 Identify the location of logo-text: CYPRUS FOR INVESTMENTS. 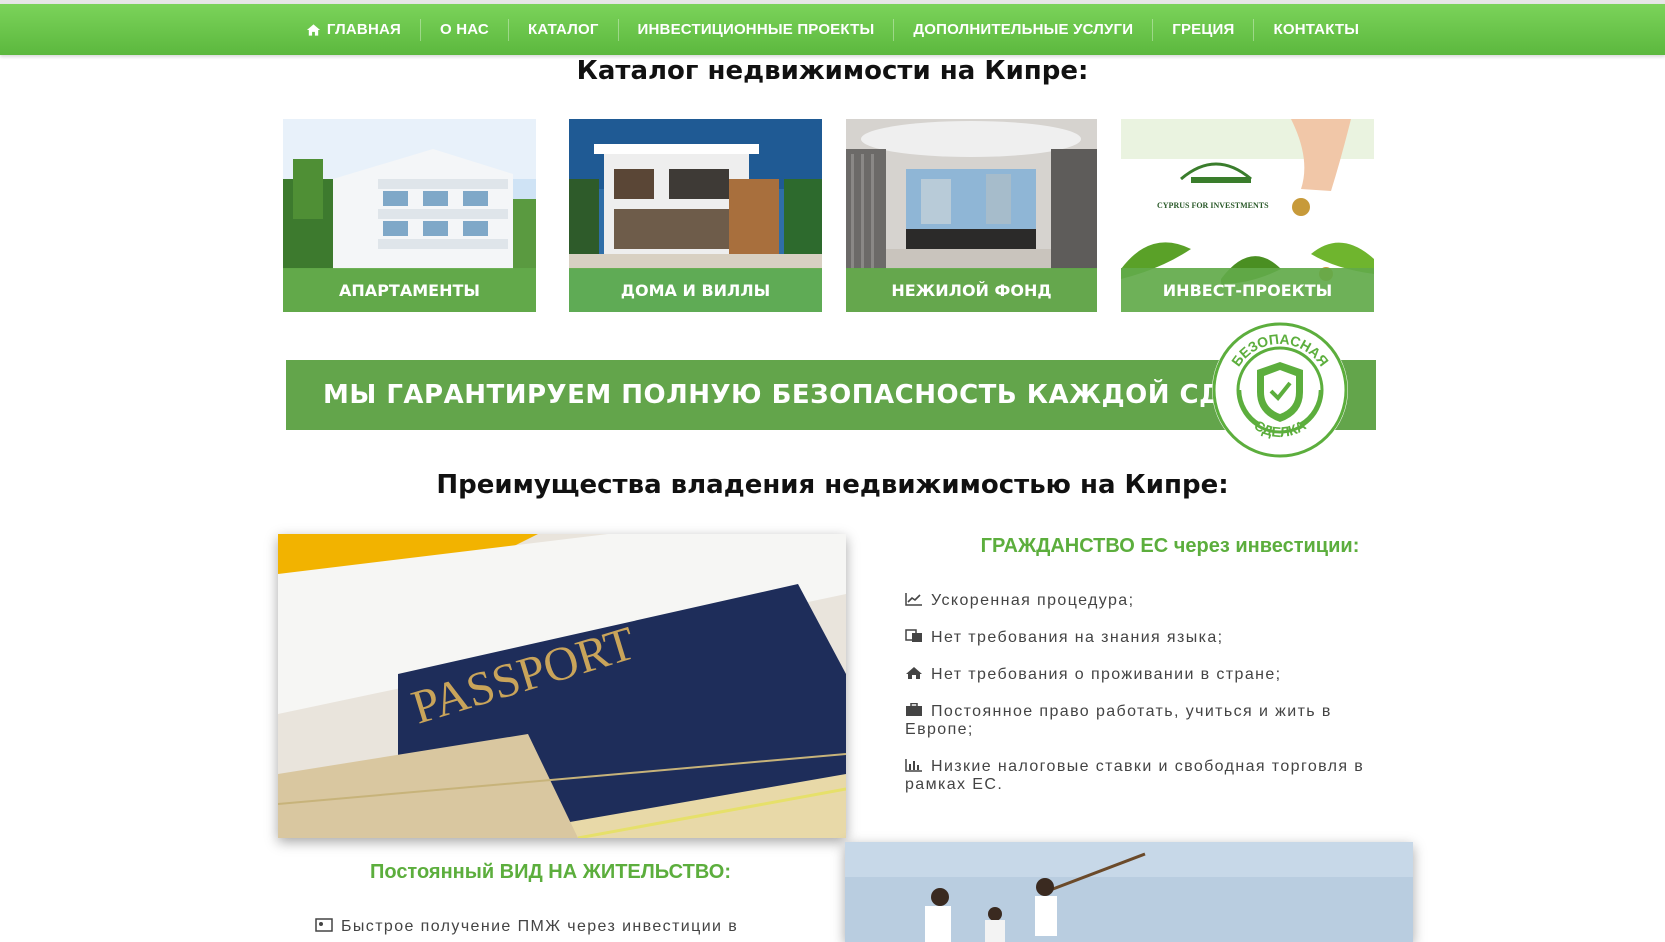
(1213, 205).